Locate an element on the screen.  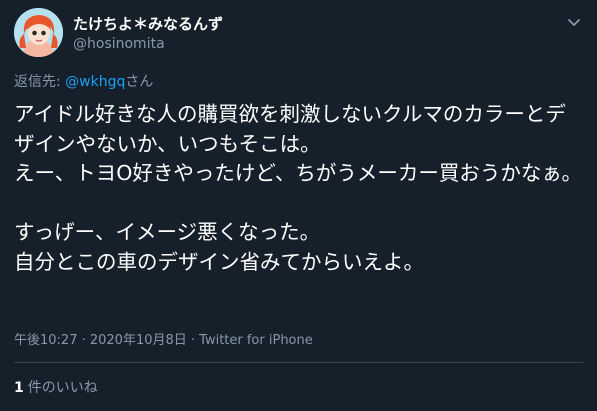
likes-count: 1 is located at coordinates (19, 388).